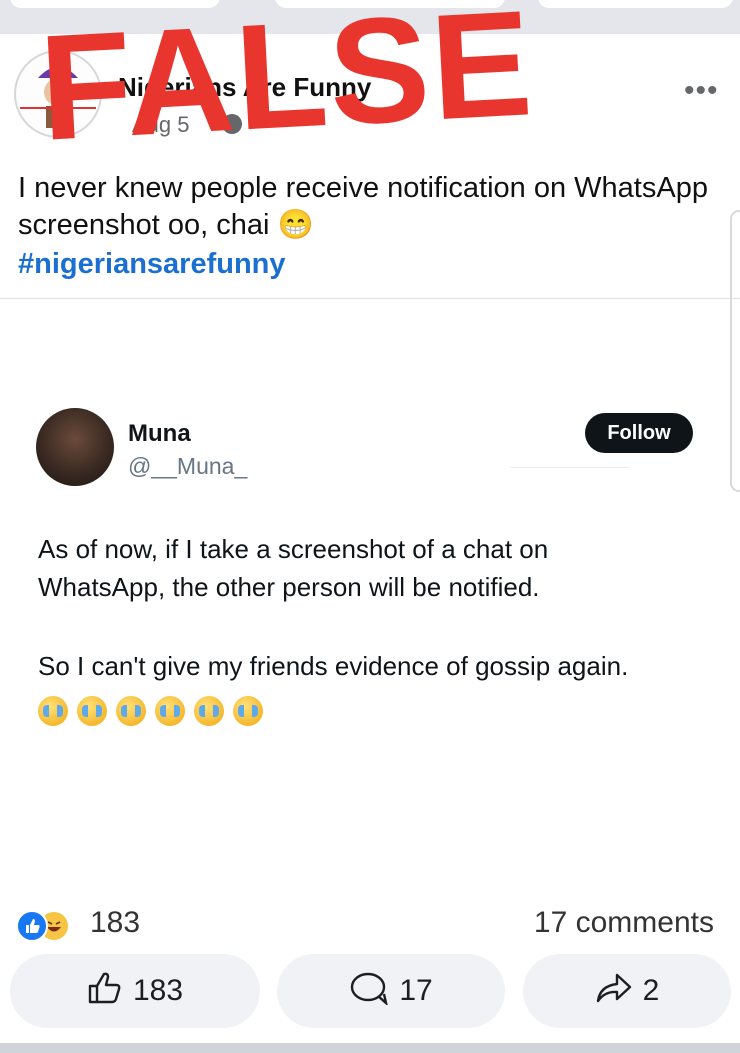 The image size is (740, 1053). What do you see at coordinates (369, 991) in the screenshot?
I see `comment-icon` at bounding box center [369, 991].